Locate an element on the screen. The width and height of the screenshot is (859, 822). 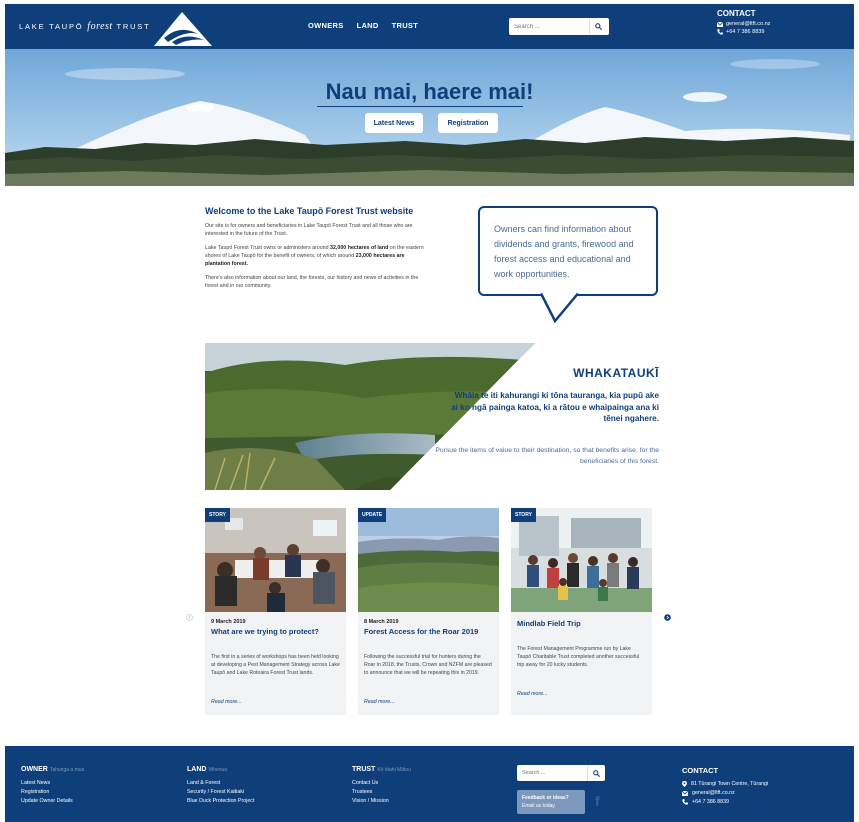
footer-trust-heading: TRUST Kō ētahi Mātou is located at coordinates (381, 769).